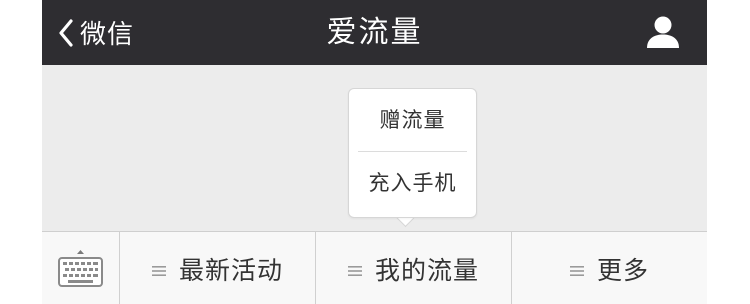 This screenshot has width=750, height=304. What do you see at coordinates (412, 183) in the screenshot?
I see `submenu-item-recharge-phone: 充入手机` at bounding box center [412, 183].